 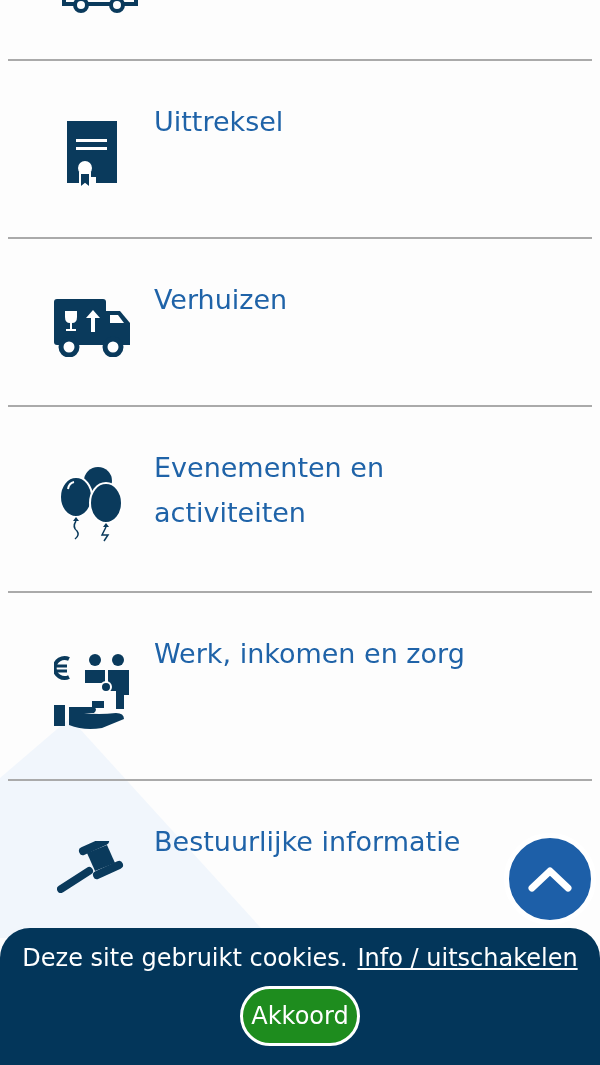 What do you see at coordinates (319, 653) in the screenshot?
I see `category-link: Werk, inkomen en zorg` at bounding box center [319, 653].